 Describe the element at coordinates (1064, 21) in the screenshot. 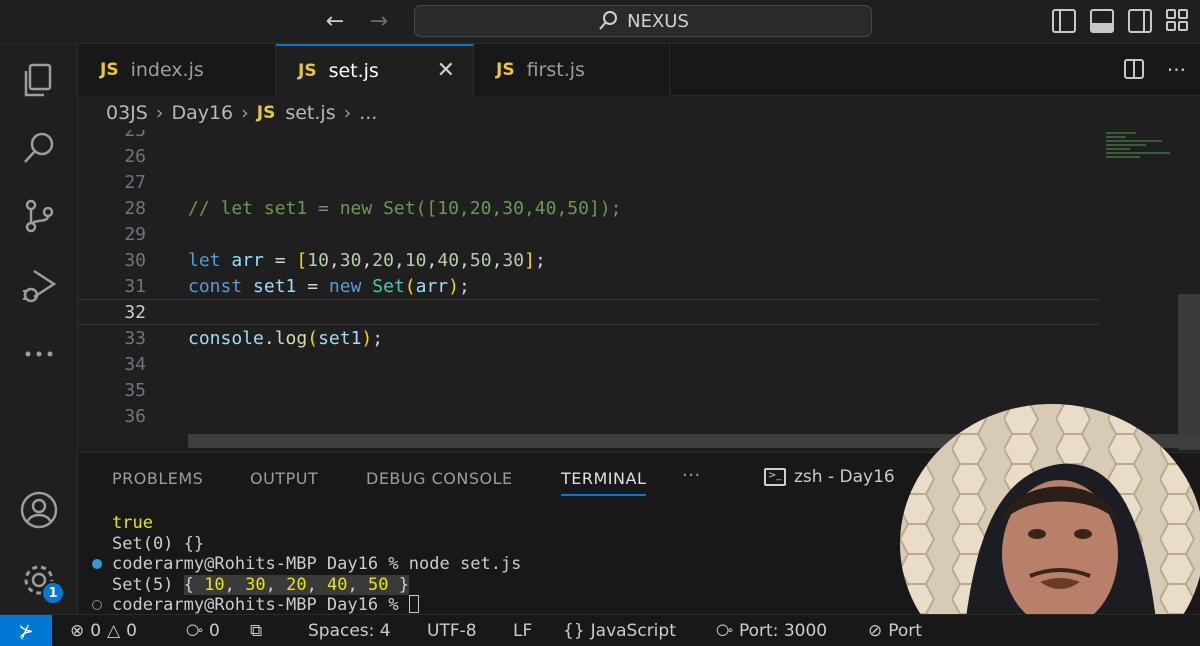

I see `toggle-primary-sidebar-icon` at that location.